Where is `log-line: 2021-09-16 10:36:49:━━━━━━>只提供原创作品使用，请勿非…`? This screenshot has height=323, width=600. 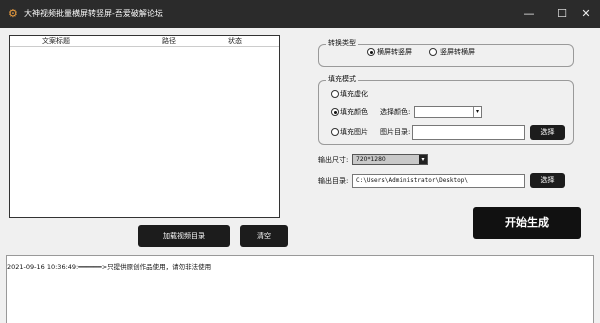 log-line: 2021-09-16 10:36:49:━━━━━━>只提供原创作品使用，请勿非… is located at coordinates (109, 267).